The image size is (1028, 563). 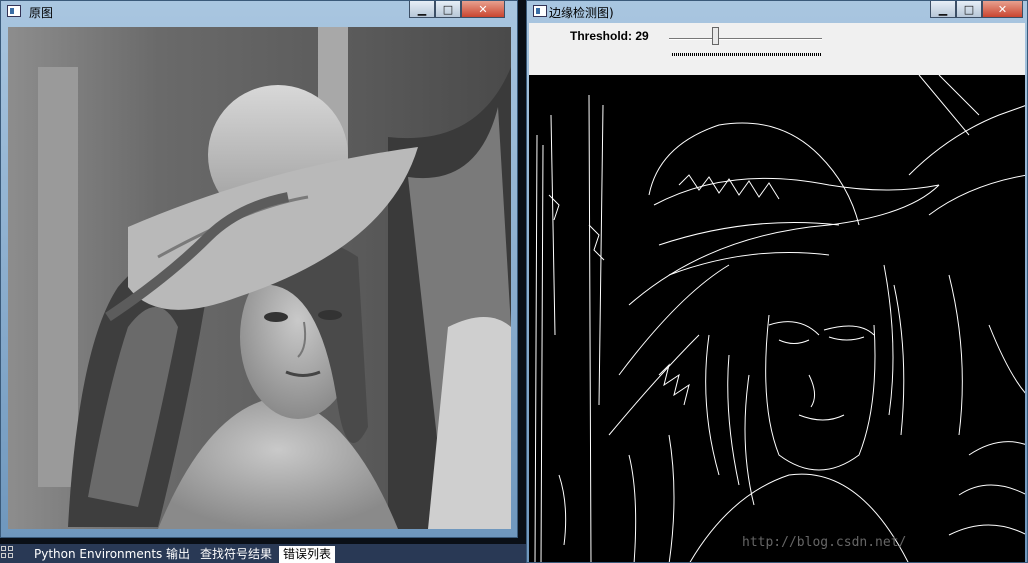 What do you see at coordinates (236, 554) in the screenshot?
I see `tab-find-symbol-results: 查找符号结果` at bounding box center [236, 554].